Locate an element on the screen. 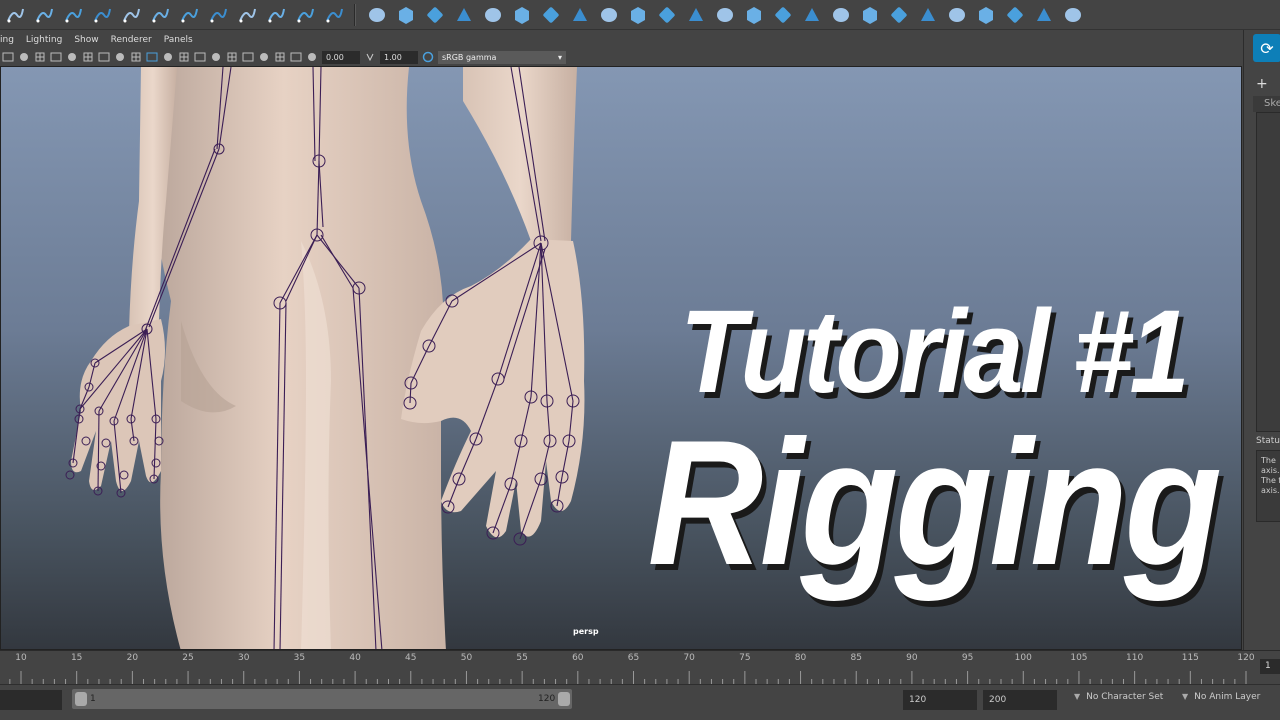 This screenshot has width=1280, height=720. circle-arc-icon is located at coordinates (218, 15).